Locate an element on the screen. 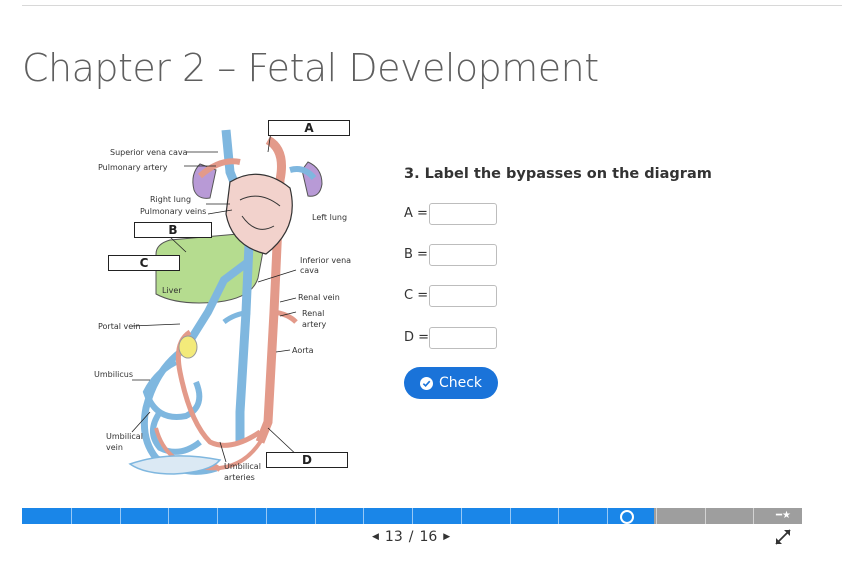 The height and width of the screenshot is (572, 842). prev-page-button: ◀ is located at coordinates (375, 537).